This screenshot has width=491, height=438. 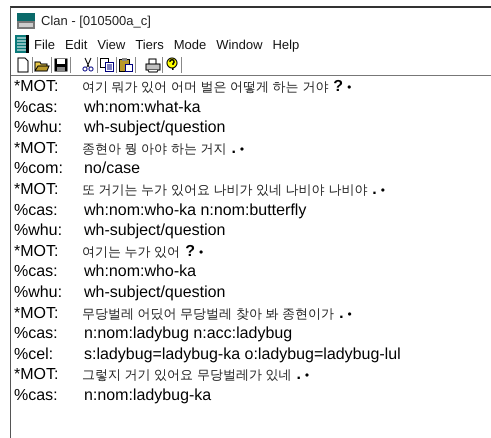 What do you see at coordinates (22, 44) in the screenshot?
I see `document-icon` at bounding box center [22, 44].